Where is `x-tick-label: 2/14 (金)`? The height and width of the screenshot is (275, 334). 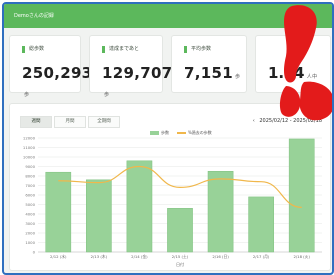
x-tick-label: 2/14 (金) is located at coordinates (139, 256).